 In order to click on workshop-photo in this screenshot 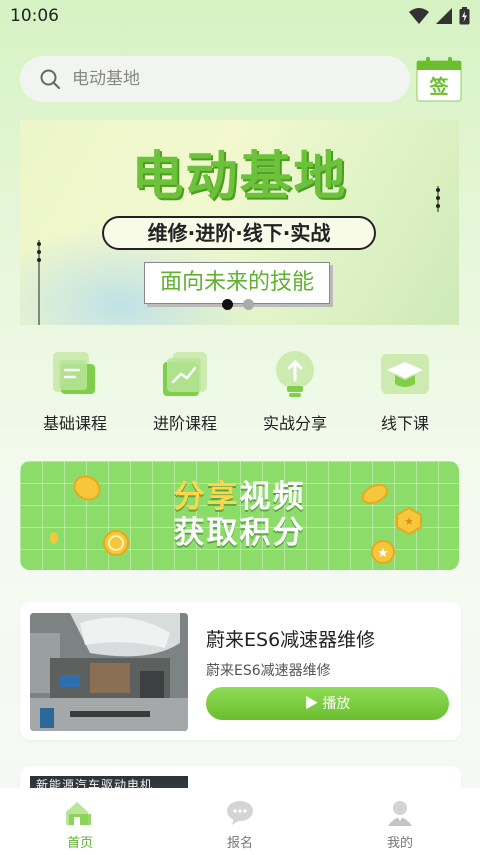, I will do `click(109, 672)`.